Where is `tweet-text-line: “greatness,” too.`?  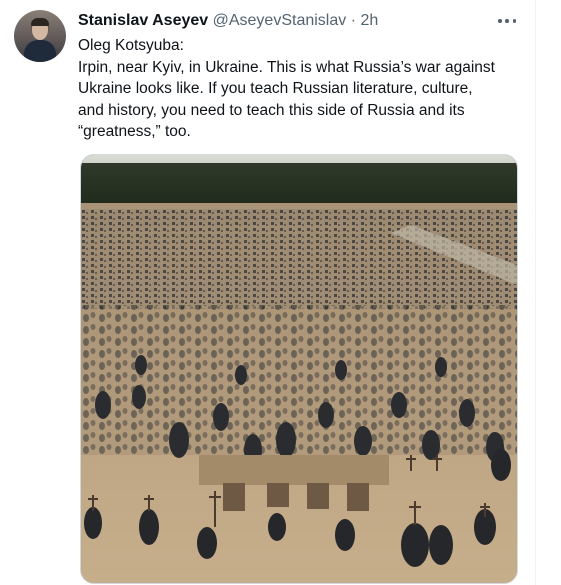 tweet-text-line: “greatness,” too. is located at coordinates (134, 131).